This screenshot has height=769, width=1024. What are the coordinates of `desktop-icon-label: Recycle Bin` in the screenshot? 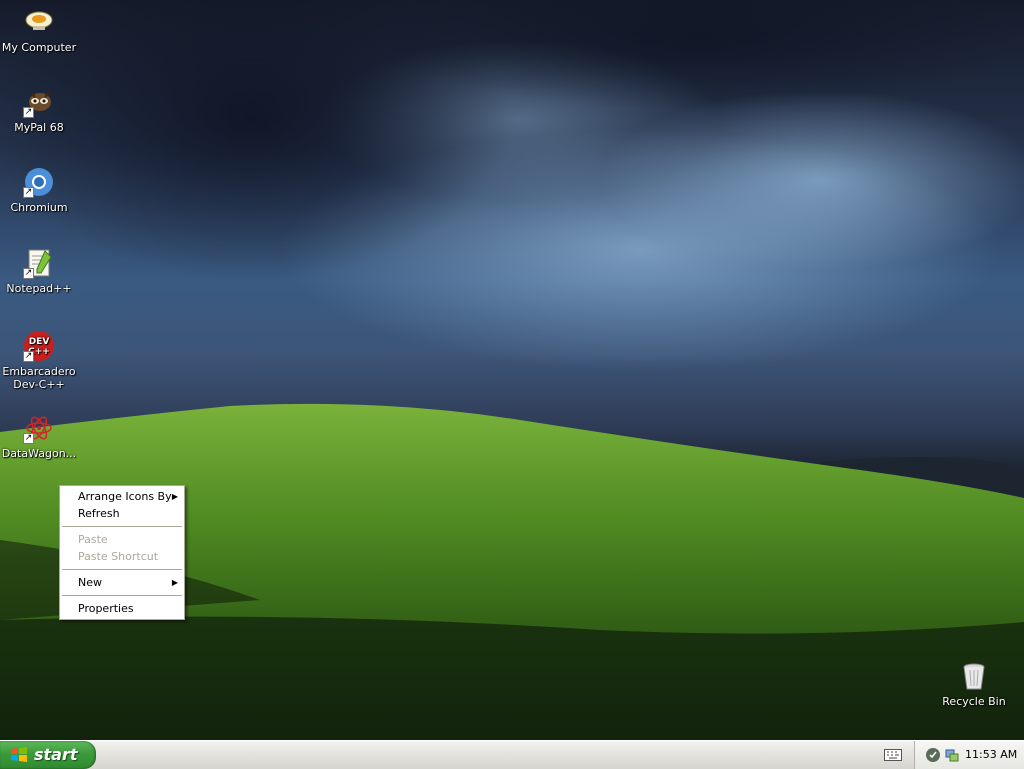 It's located at (974, 701).